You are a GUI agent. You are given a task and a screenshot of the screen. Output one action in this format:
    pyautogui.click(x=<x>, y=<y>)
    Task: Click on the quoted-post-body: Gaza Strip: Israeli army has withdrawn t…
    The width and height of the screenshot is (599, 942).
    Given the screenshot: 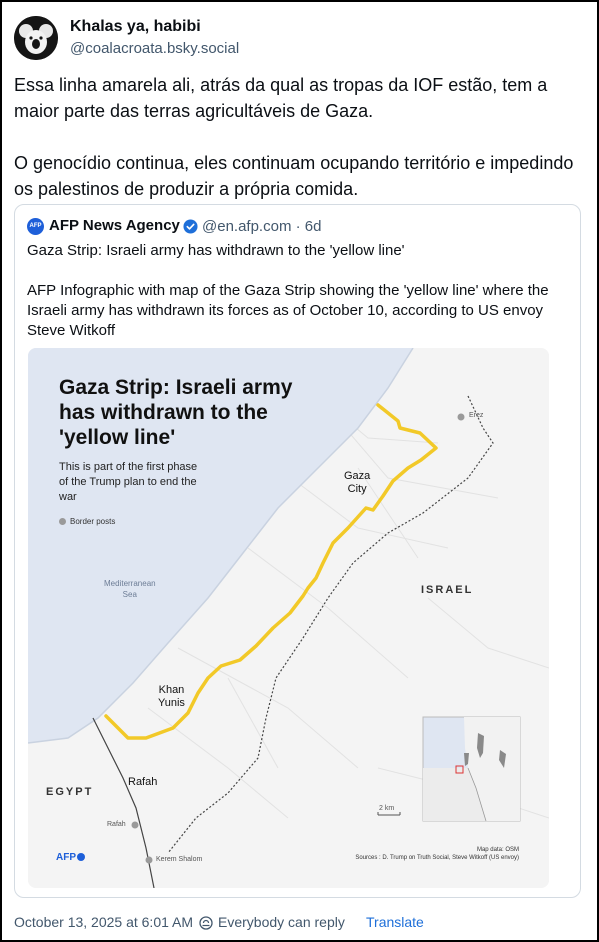 What is the action you would take?
    pyautogui.click(x=299, y=291)
    